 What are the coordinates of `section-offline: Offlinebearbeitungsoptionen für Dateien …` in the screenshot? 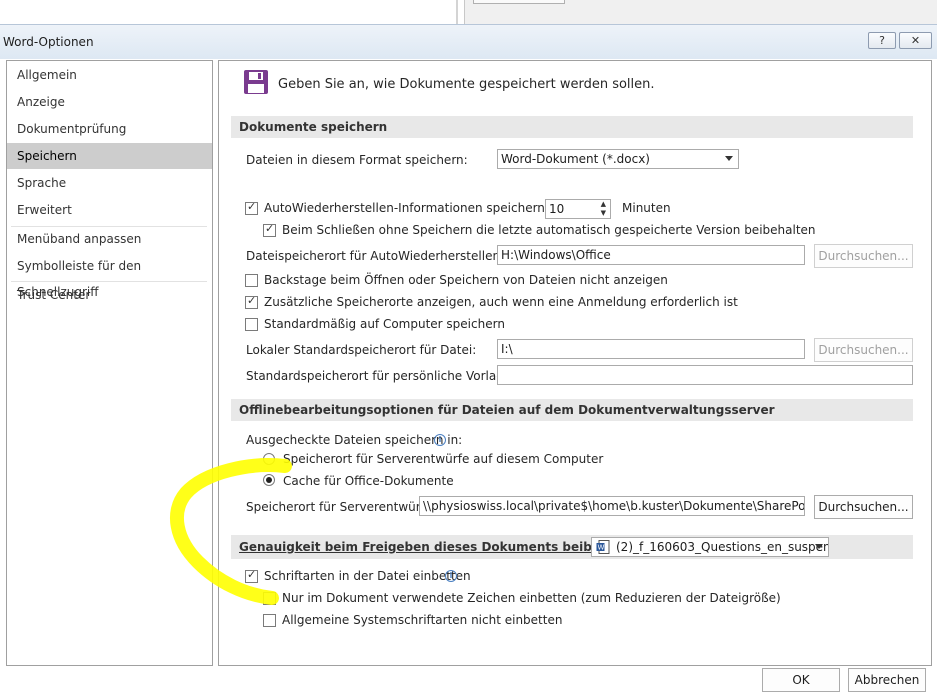 It's located at (572, 410).